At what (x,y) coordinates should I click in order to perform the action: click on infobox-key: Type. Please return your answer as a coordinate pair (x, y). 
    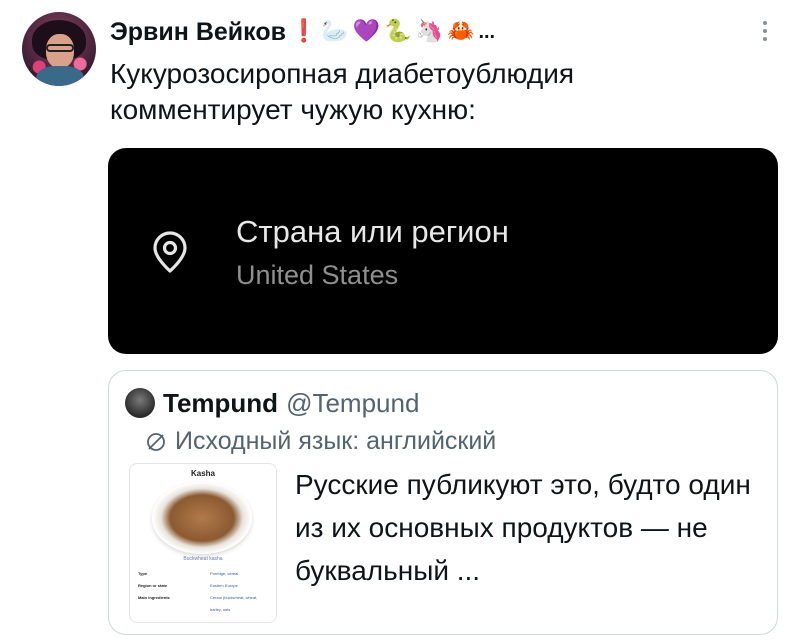
    Looking at the image, I should click on (143, 573).